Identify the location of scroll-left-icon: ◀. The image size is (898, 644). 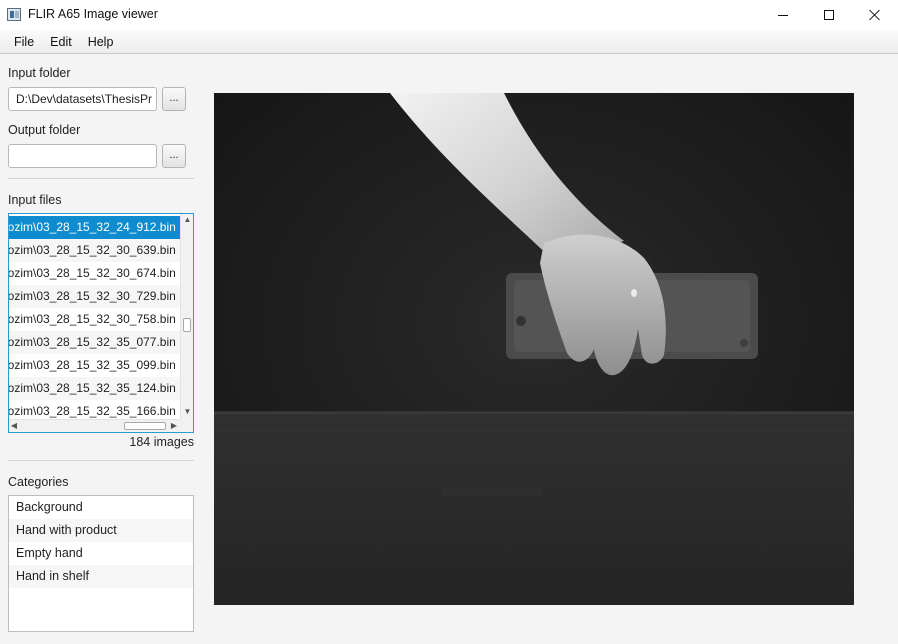
(14, 425).